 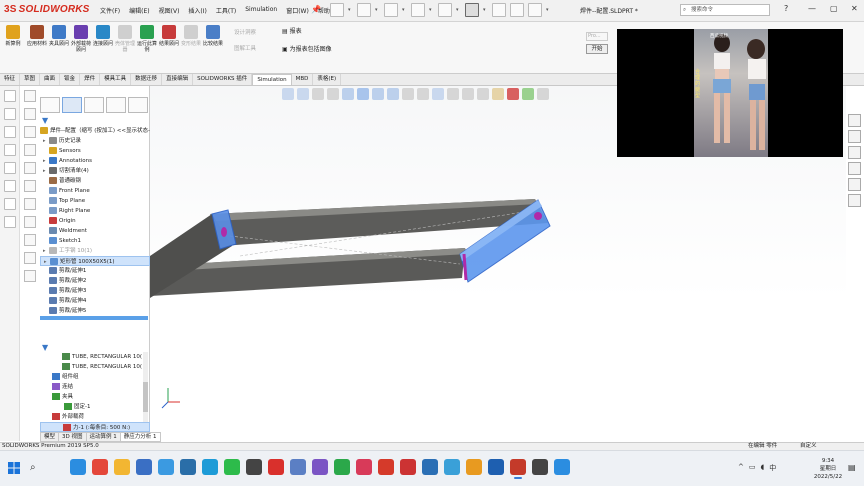 I want to click on tree-item: 剪裁/延伸2, so click(x=95, y=281).